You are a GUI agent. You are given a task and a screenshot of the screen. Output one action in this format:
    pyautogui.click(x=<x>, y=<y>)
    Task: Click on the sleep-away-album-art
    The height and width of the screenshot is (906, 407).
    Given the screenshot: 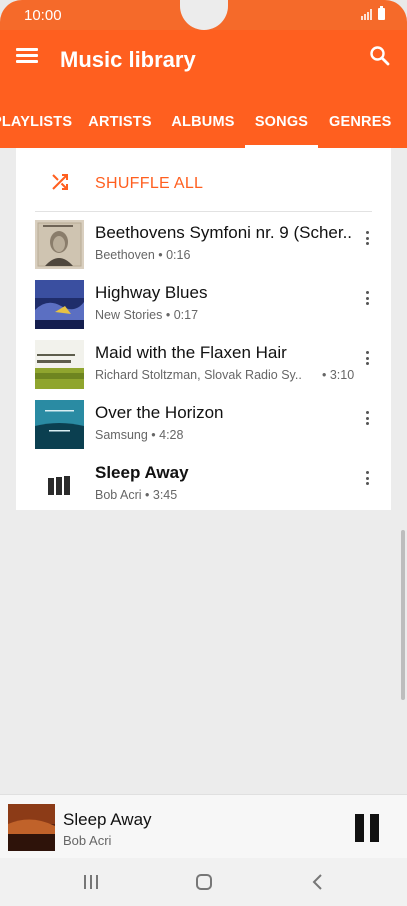 What is the action you would take?
    pyautogui.click(x=31, y=827)
    